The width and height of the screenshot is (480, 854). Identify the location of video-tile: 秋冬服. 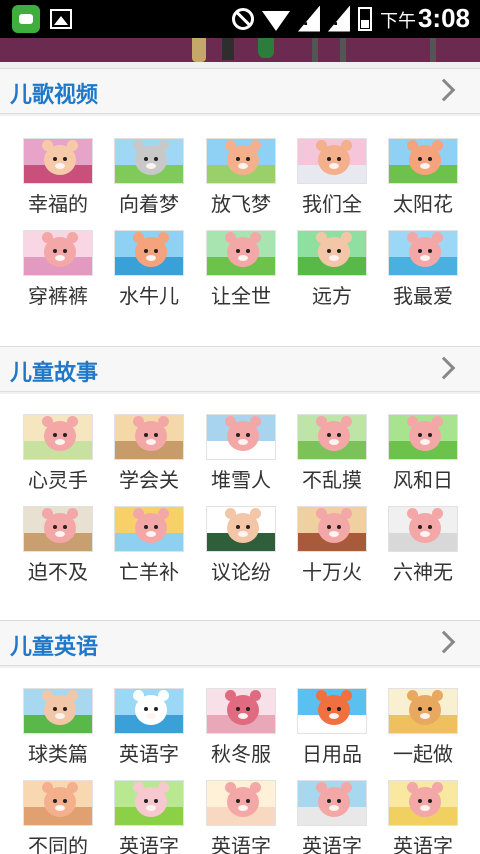
(241, 734).